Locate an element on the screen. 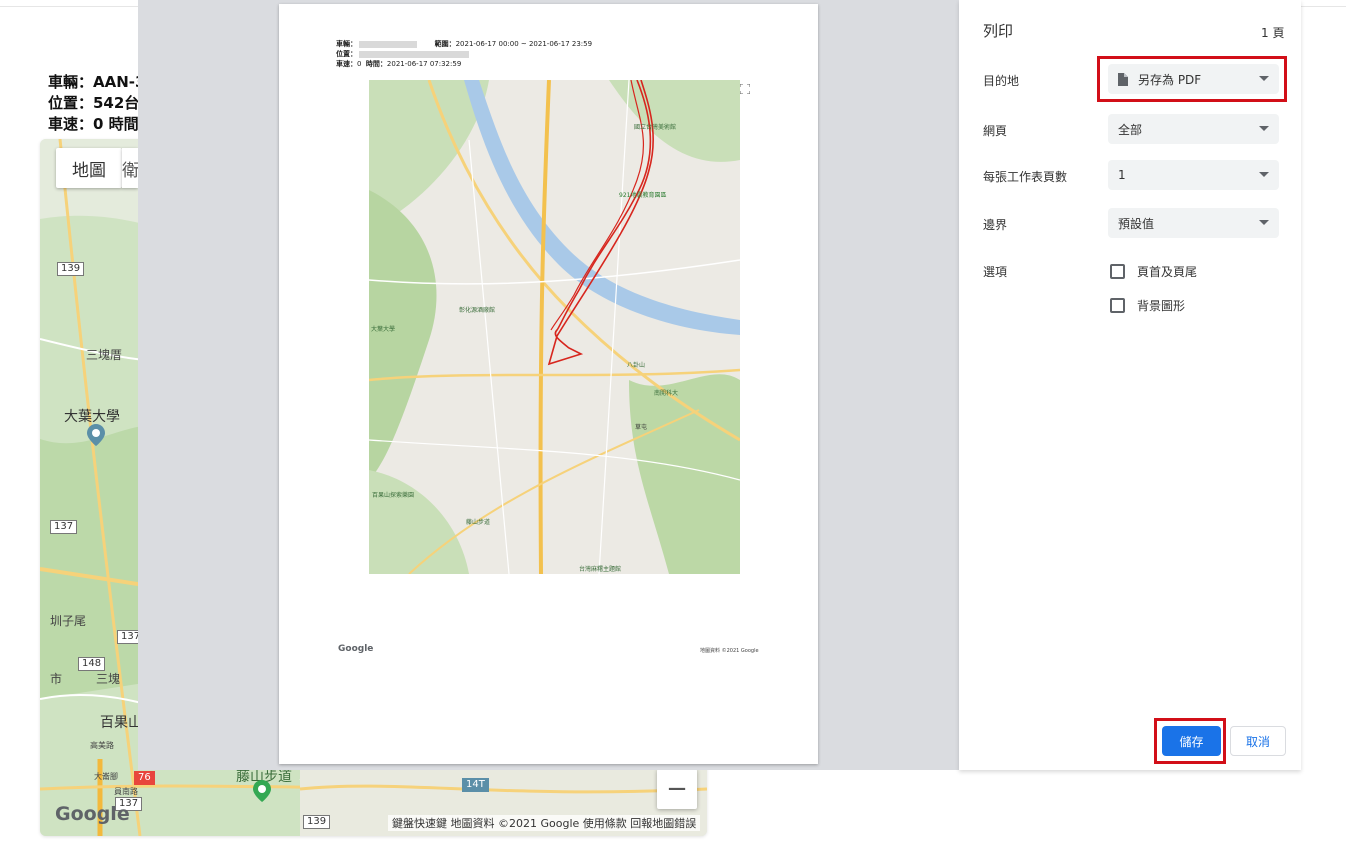  university-pin-icon is located at coordinates (96, 435).